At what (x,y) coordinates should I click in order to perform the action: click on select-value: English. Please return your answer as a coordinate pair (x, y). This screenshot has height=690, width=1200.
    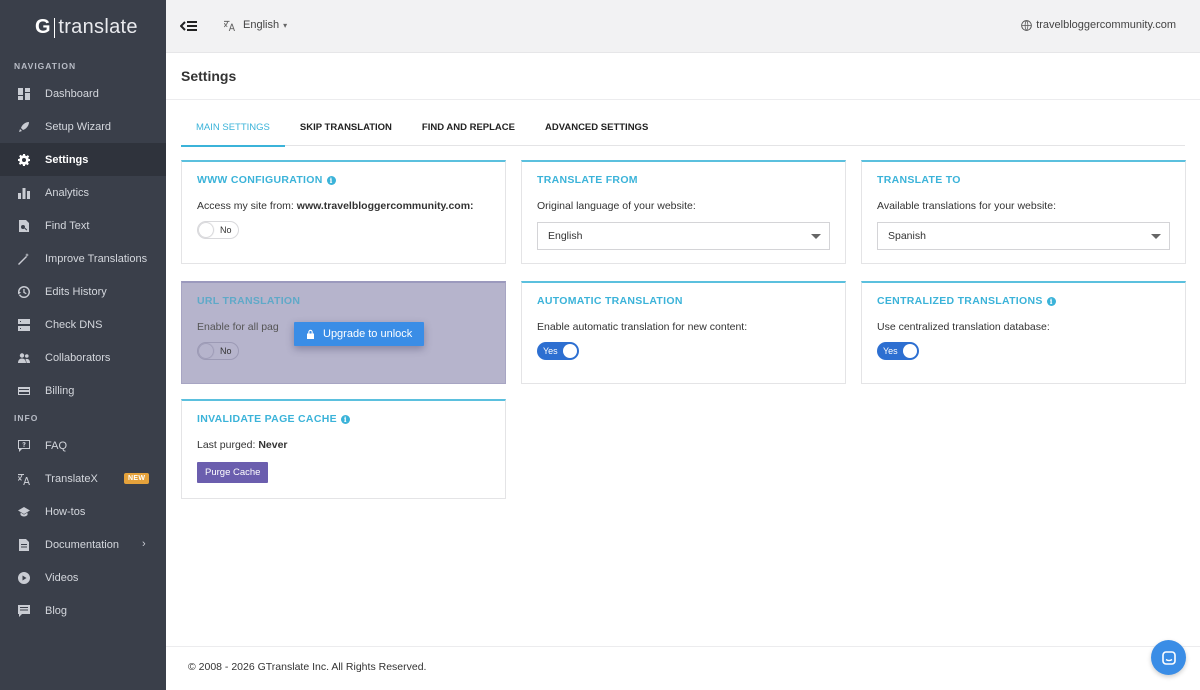
    Looking at the image, I should click on (565, 236).